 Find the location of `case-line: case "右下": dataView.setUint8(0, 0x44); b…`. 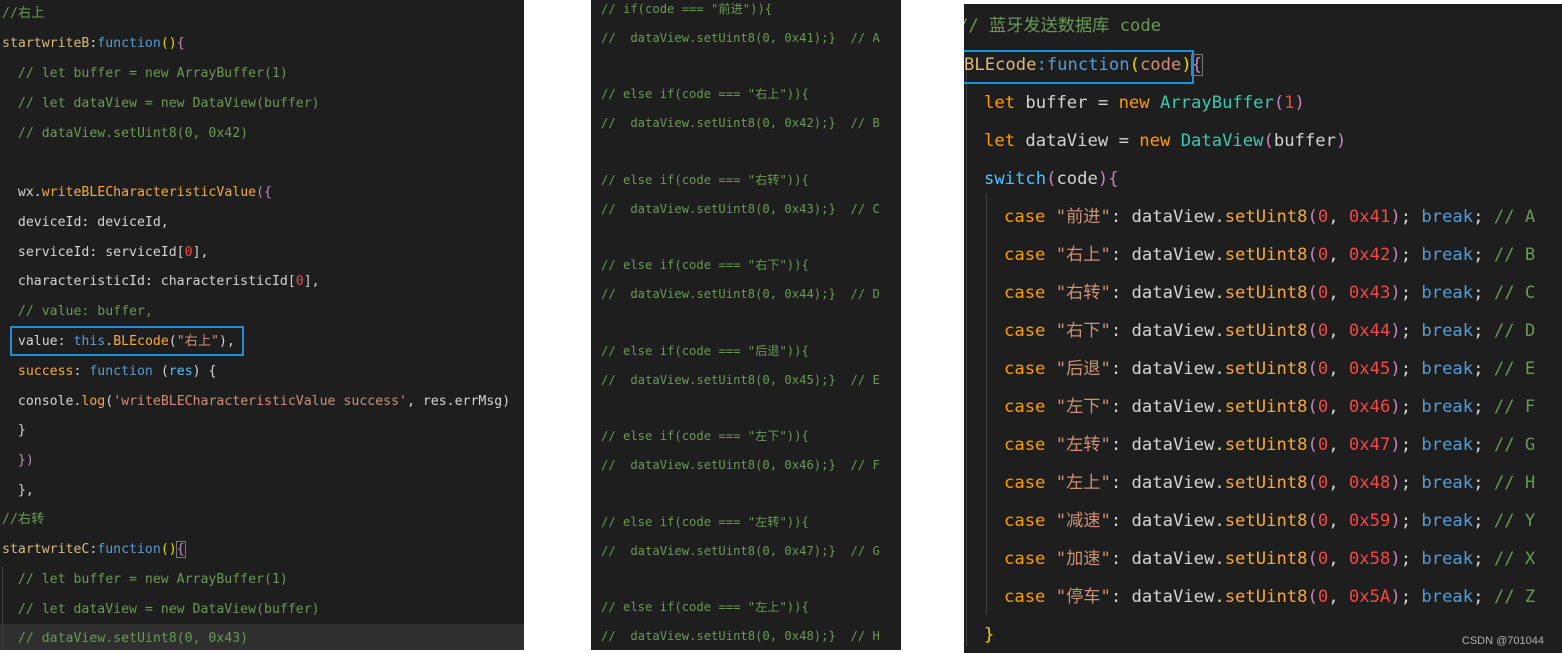

case-line: case "右下": dataView.setUint8(0, 0x44); b… is located at coordinates (1270, 331).